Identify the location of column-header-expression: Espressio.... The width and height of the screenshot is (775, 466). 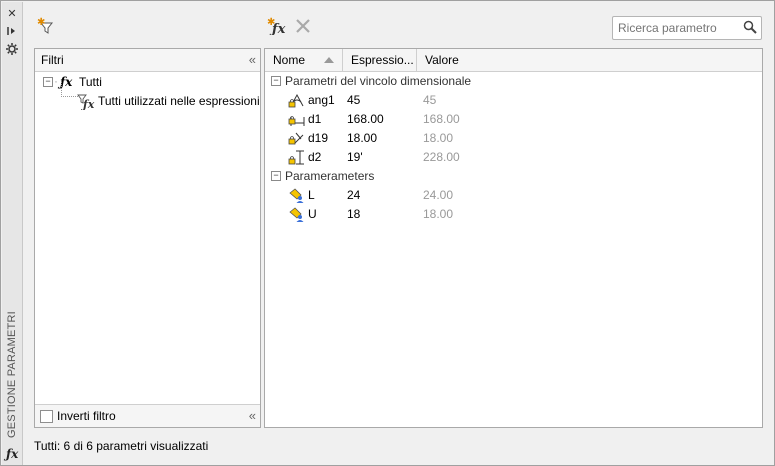
(380, 60).